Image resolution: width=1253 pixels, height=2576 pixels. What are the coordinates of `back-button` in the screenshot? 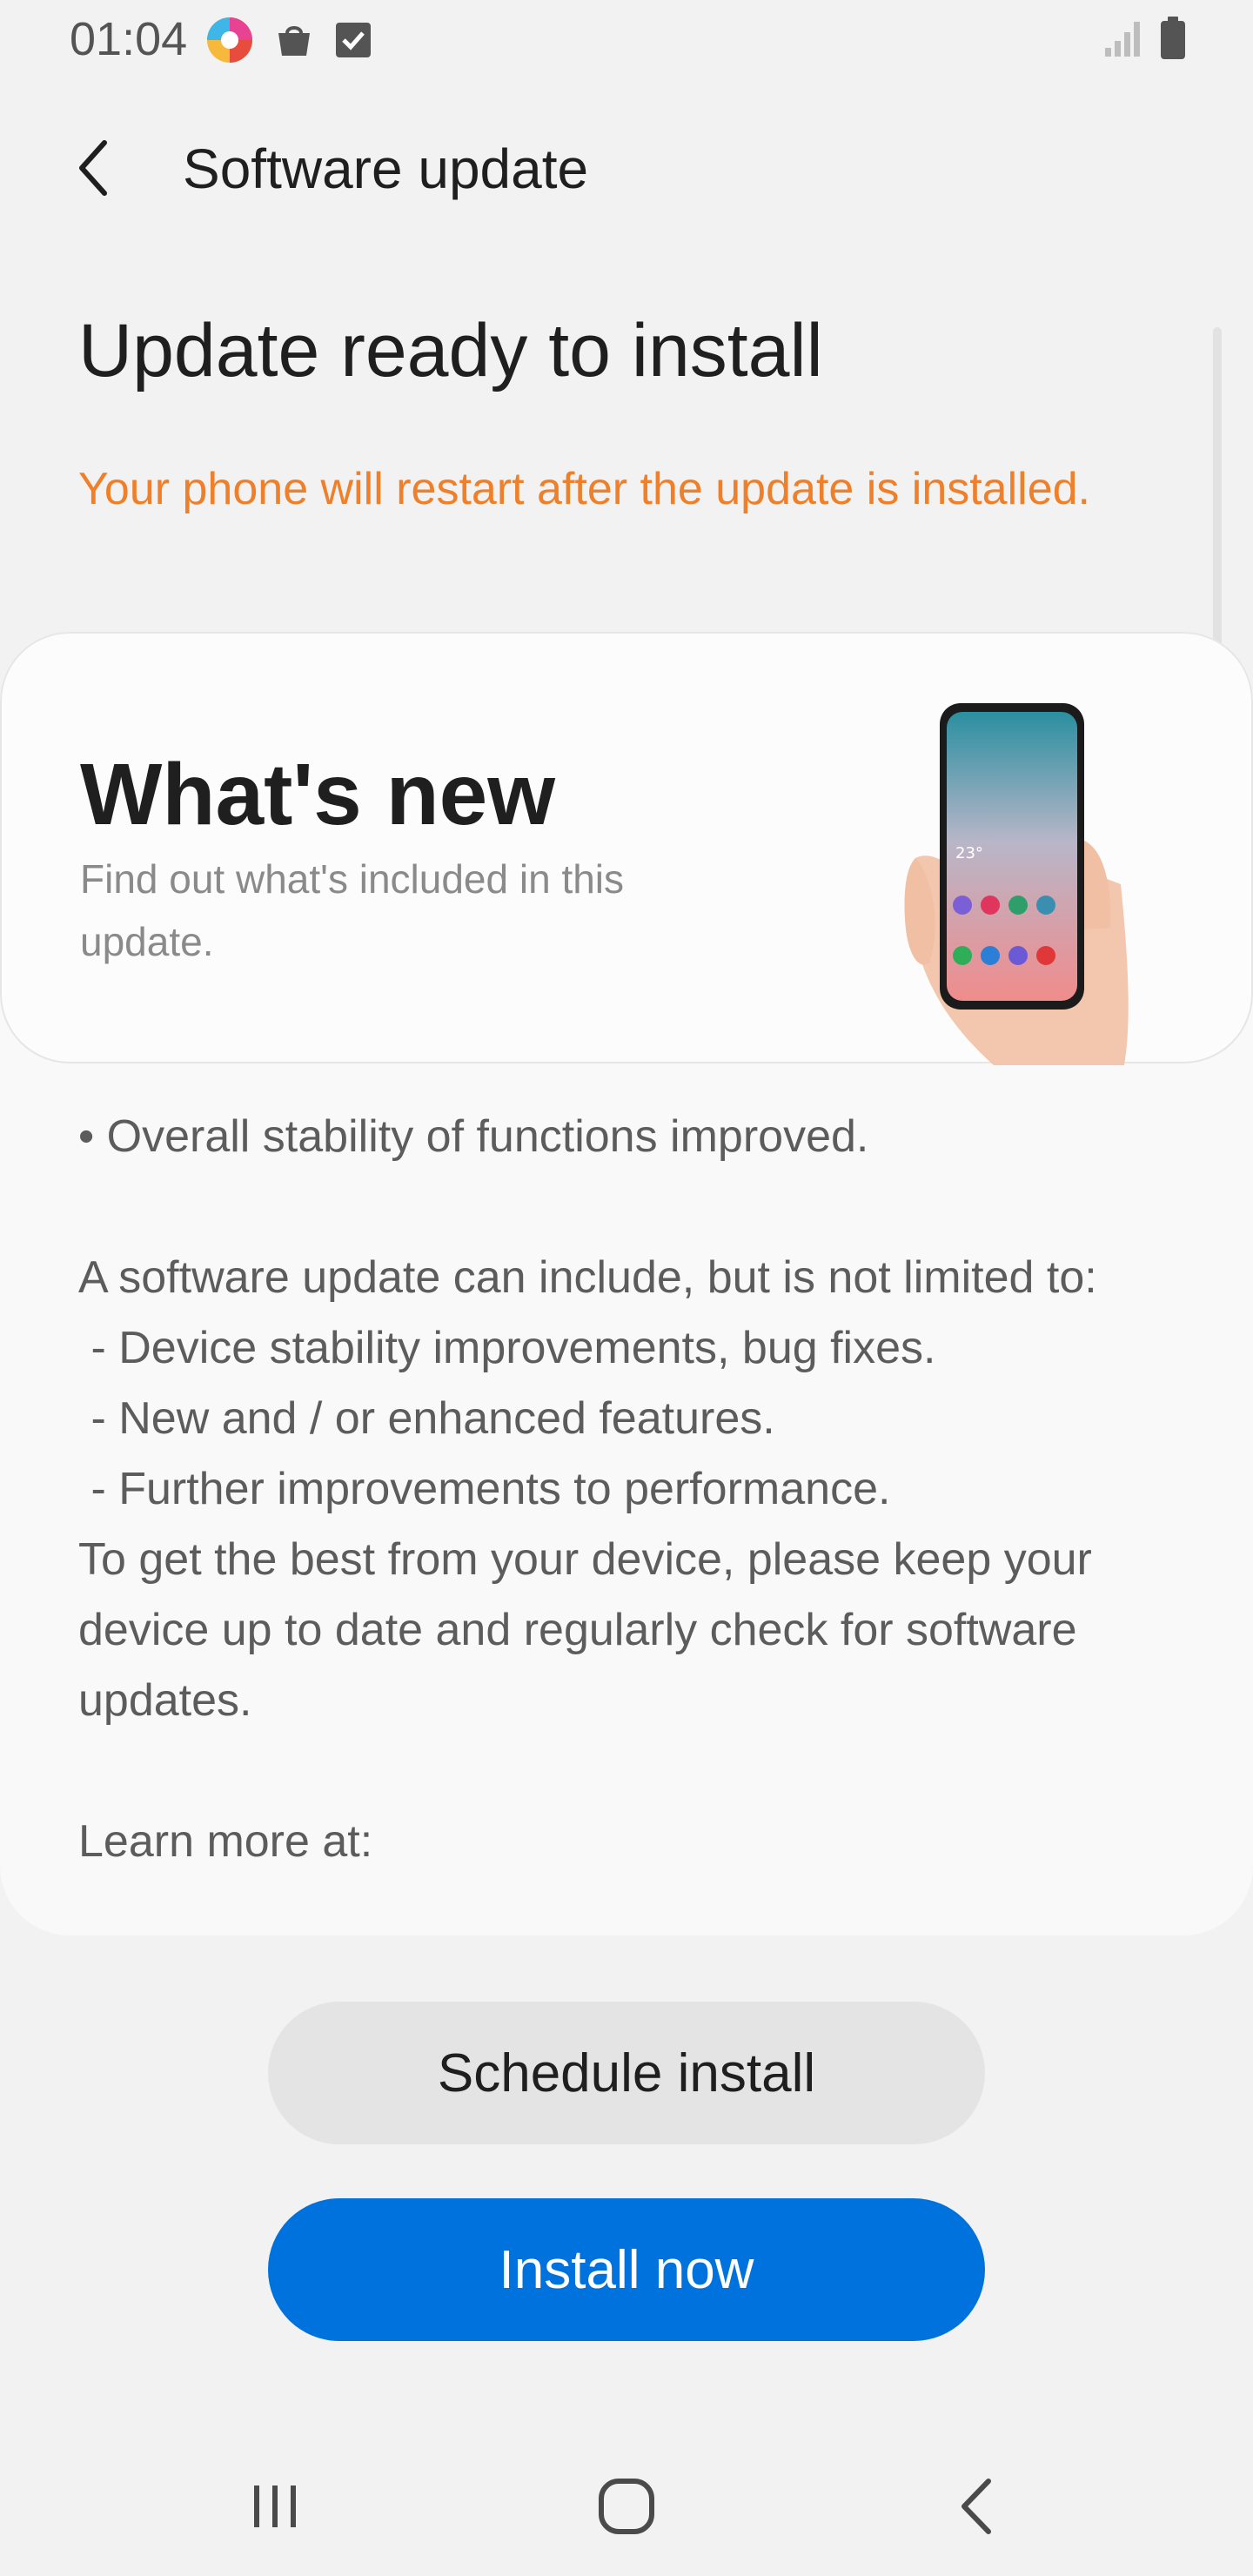 It's located at (93, 168).